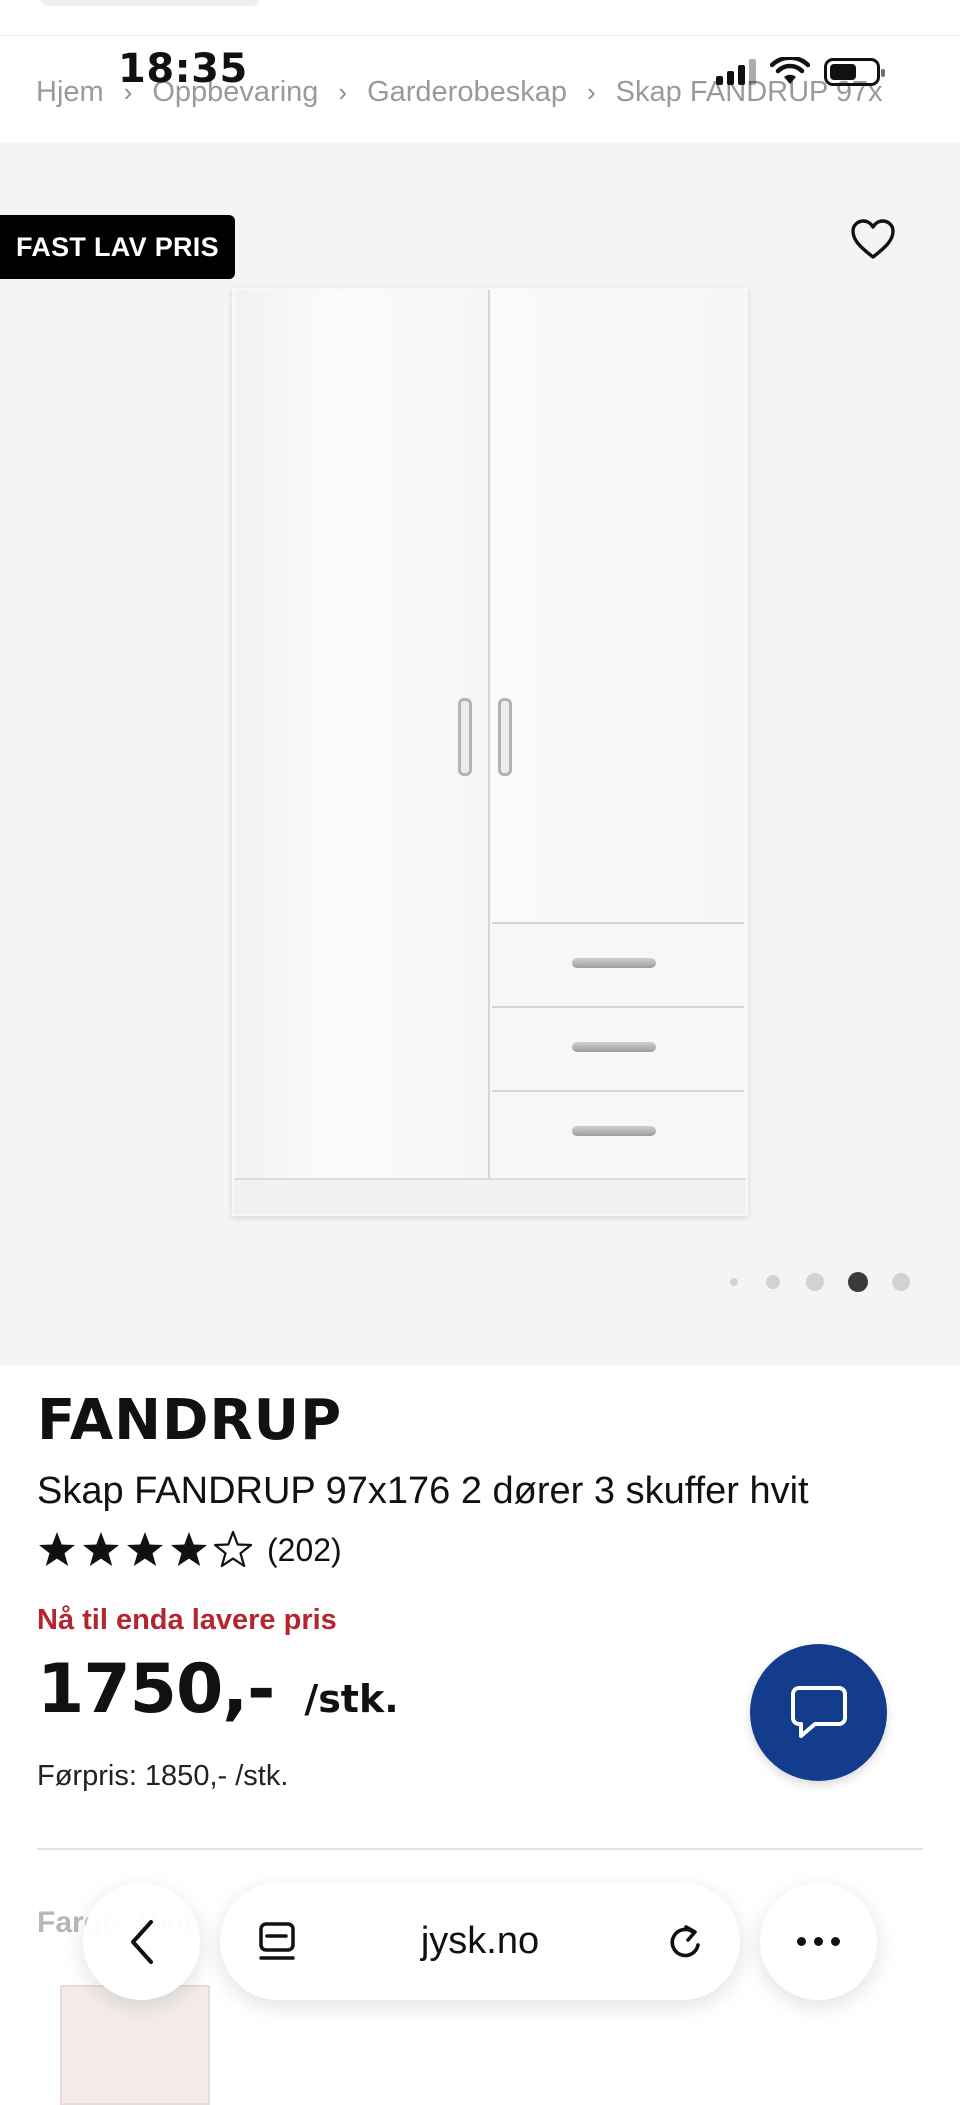 Image resolution: width=960 pixels, height=2105 pixels. What do you see at coordinates (363, 734) in the screenshot?
I see `wardrobe-left-door` at bounding box center [363, 734].